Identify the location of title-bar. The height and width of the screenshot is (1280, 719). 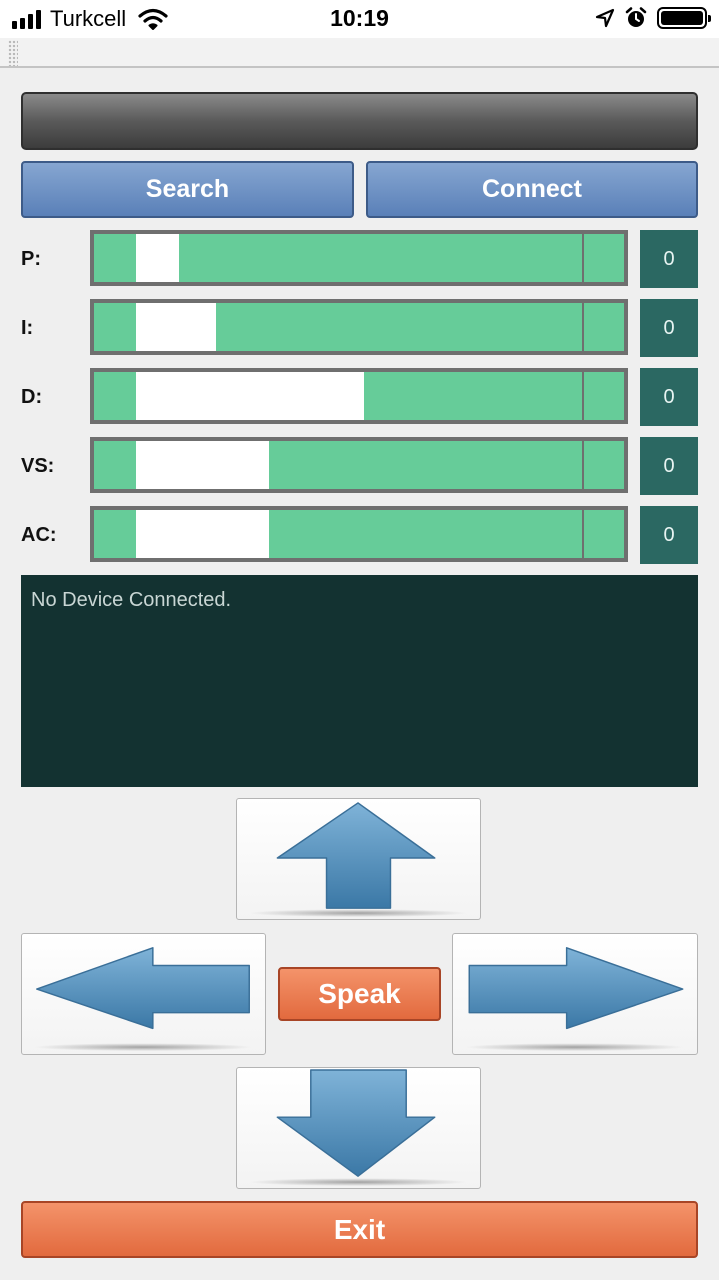
(359, 53).